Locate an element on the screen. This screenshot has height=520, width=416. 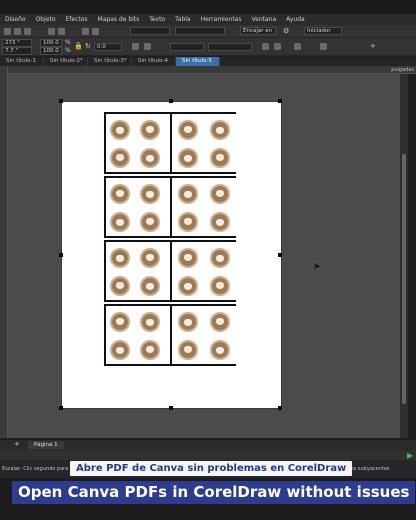
horizontal-scrollbar is located at coordinates (208, 455).